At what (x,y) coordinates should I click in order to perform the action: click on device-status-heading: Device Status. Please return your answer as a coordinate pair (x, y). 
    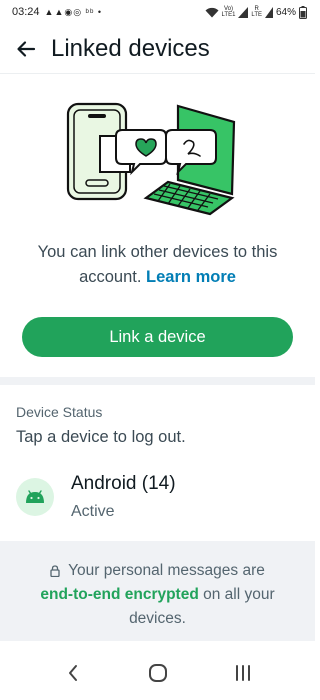
    Looking at the image, I should click on (59, 412).